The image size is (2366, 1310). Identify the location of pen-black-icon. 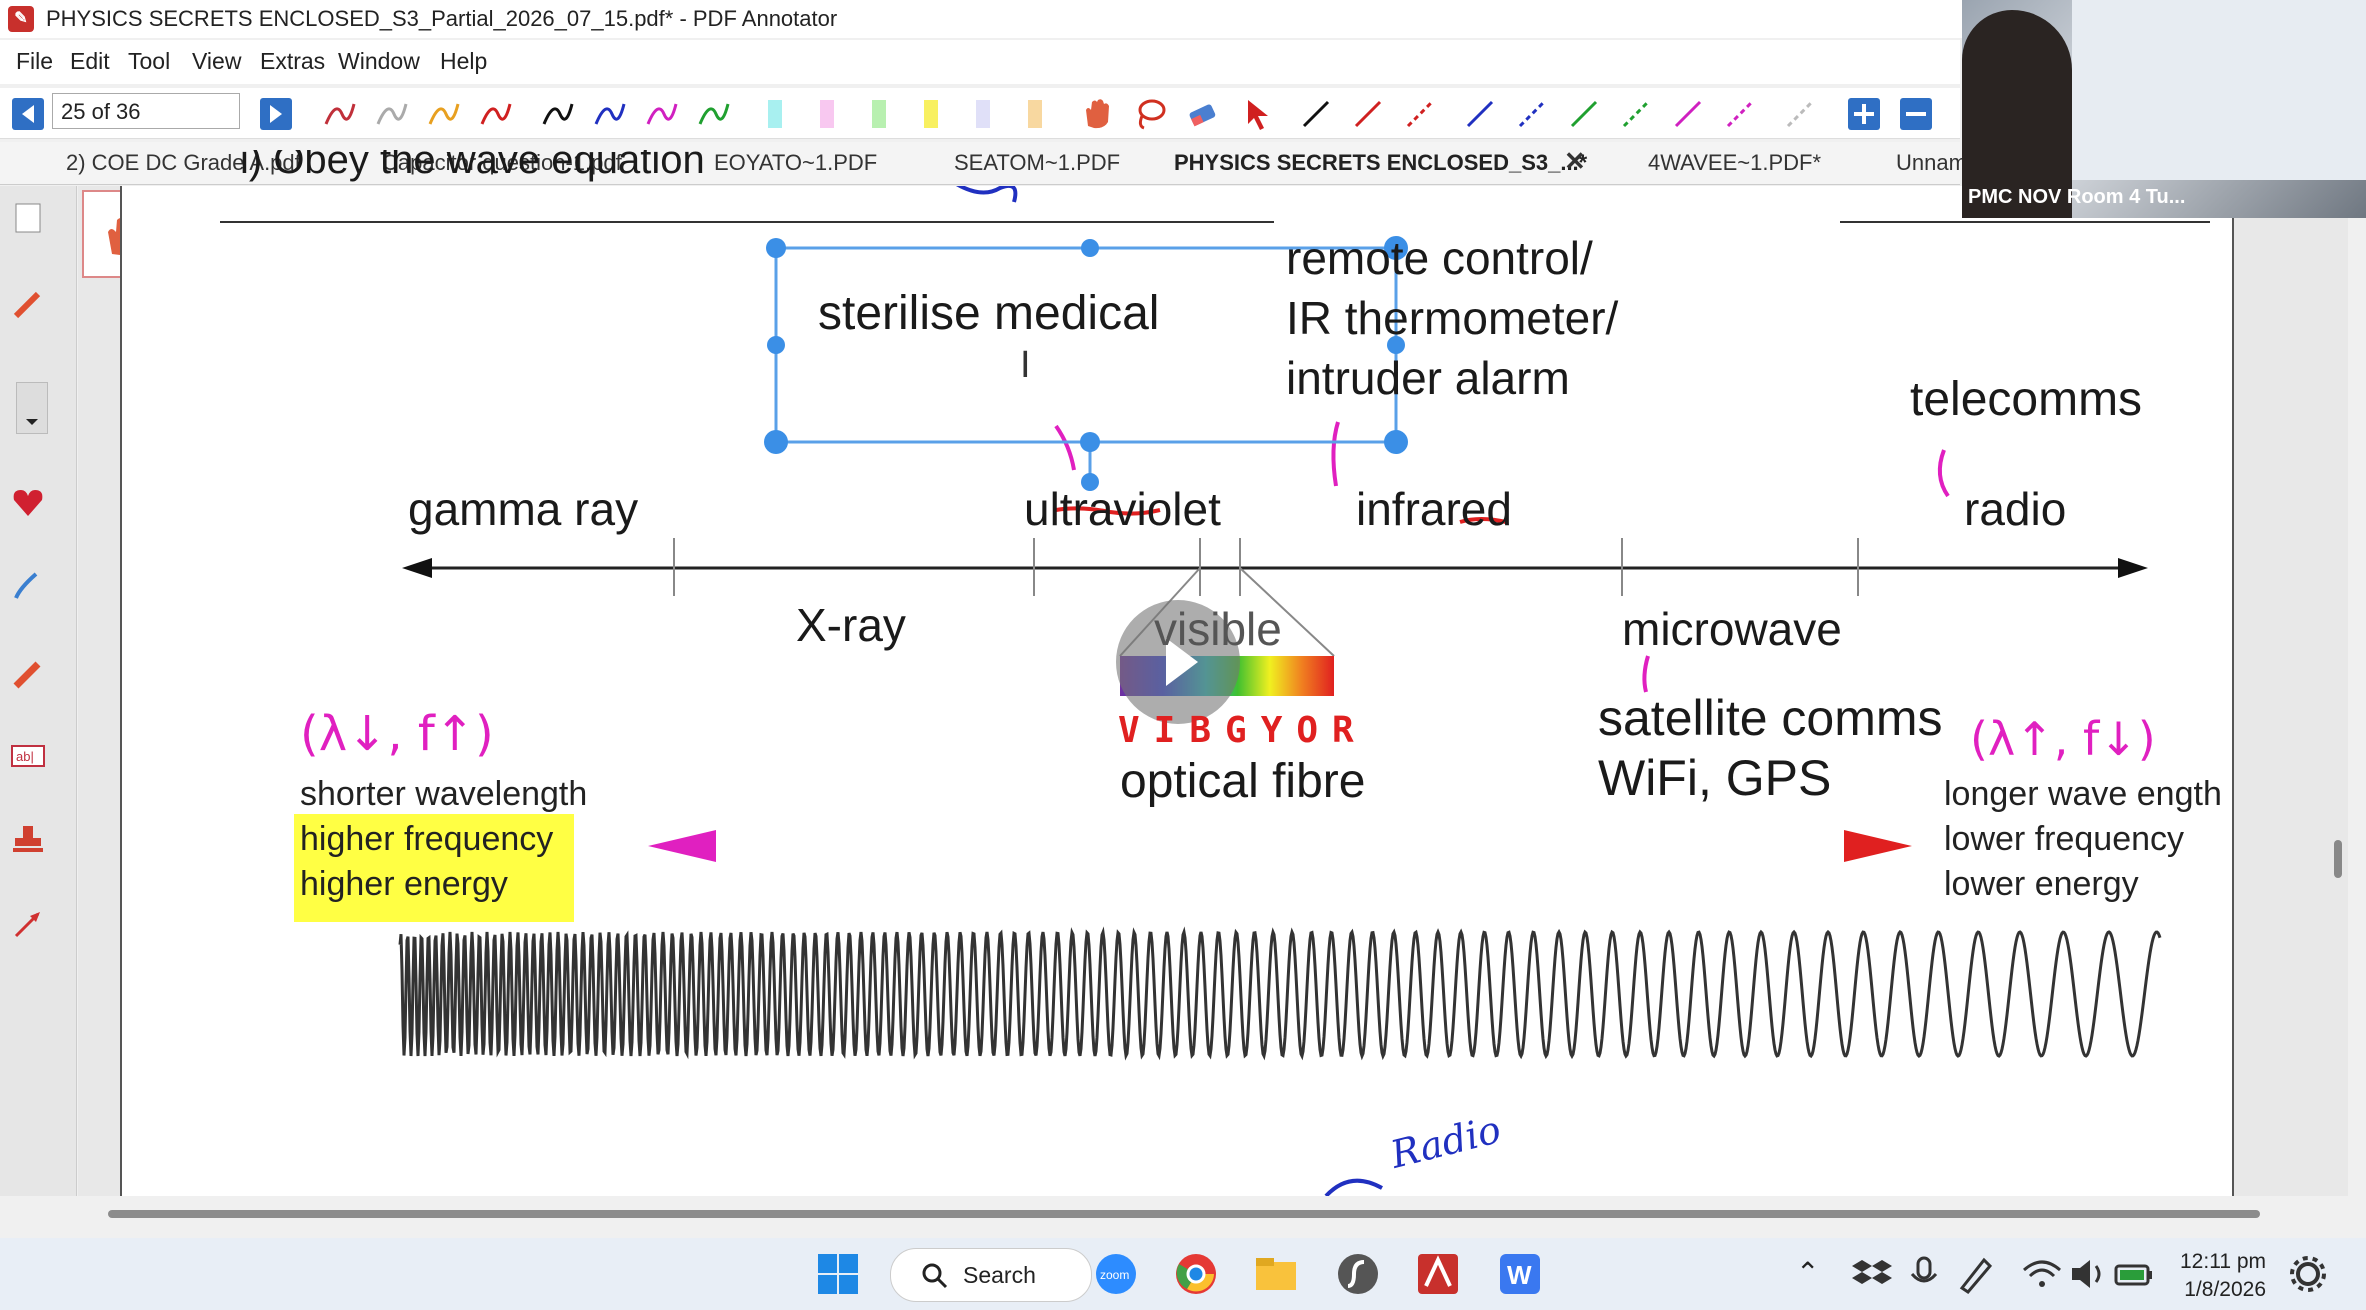
(558, 114).